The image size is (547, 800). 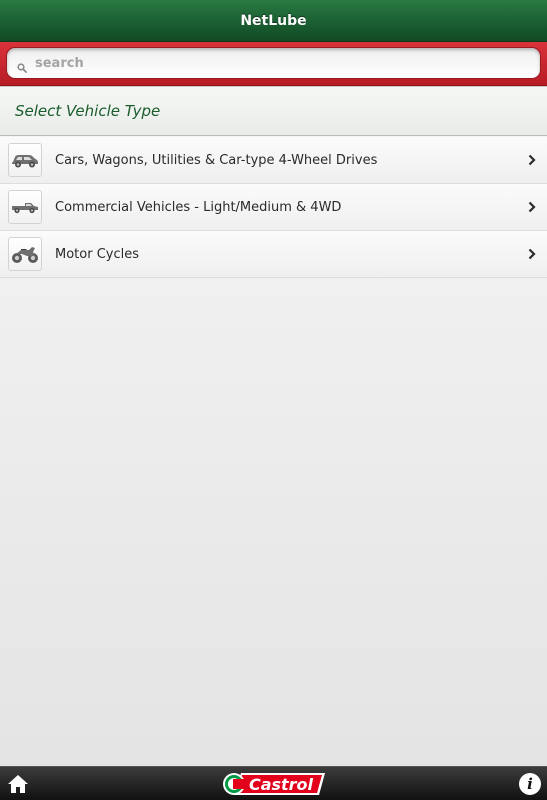 I want to click on search-input, so click(x=275, y=63).